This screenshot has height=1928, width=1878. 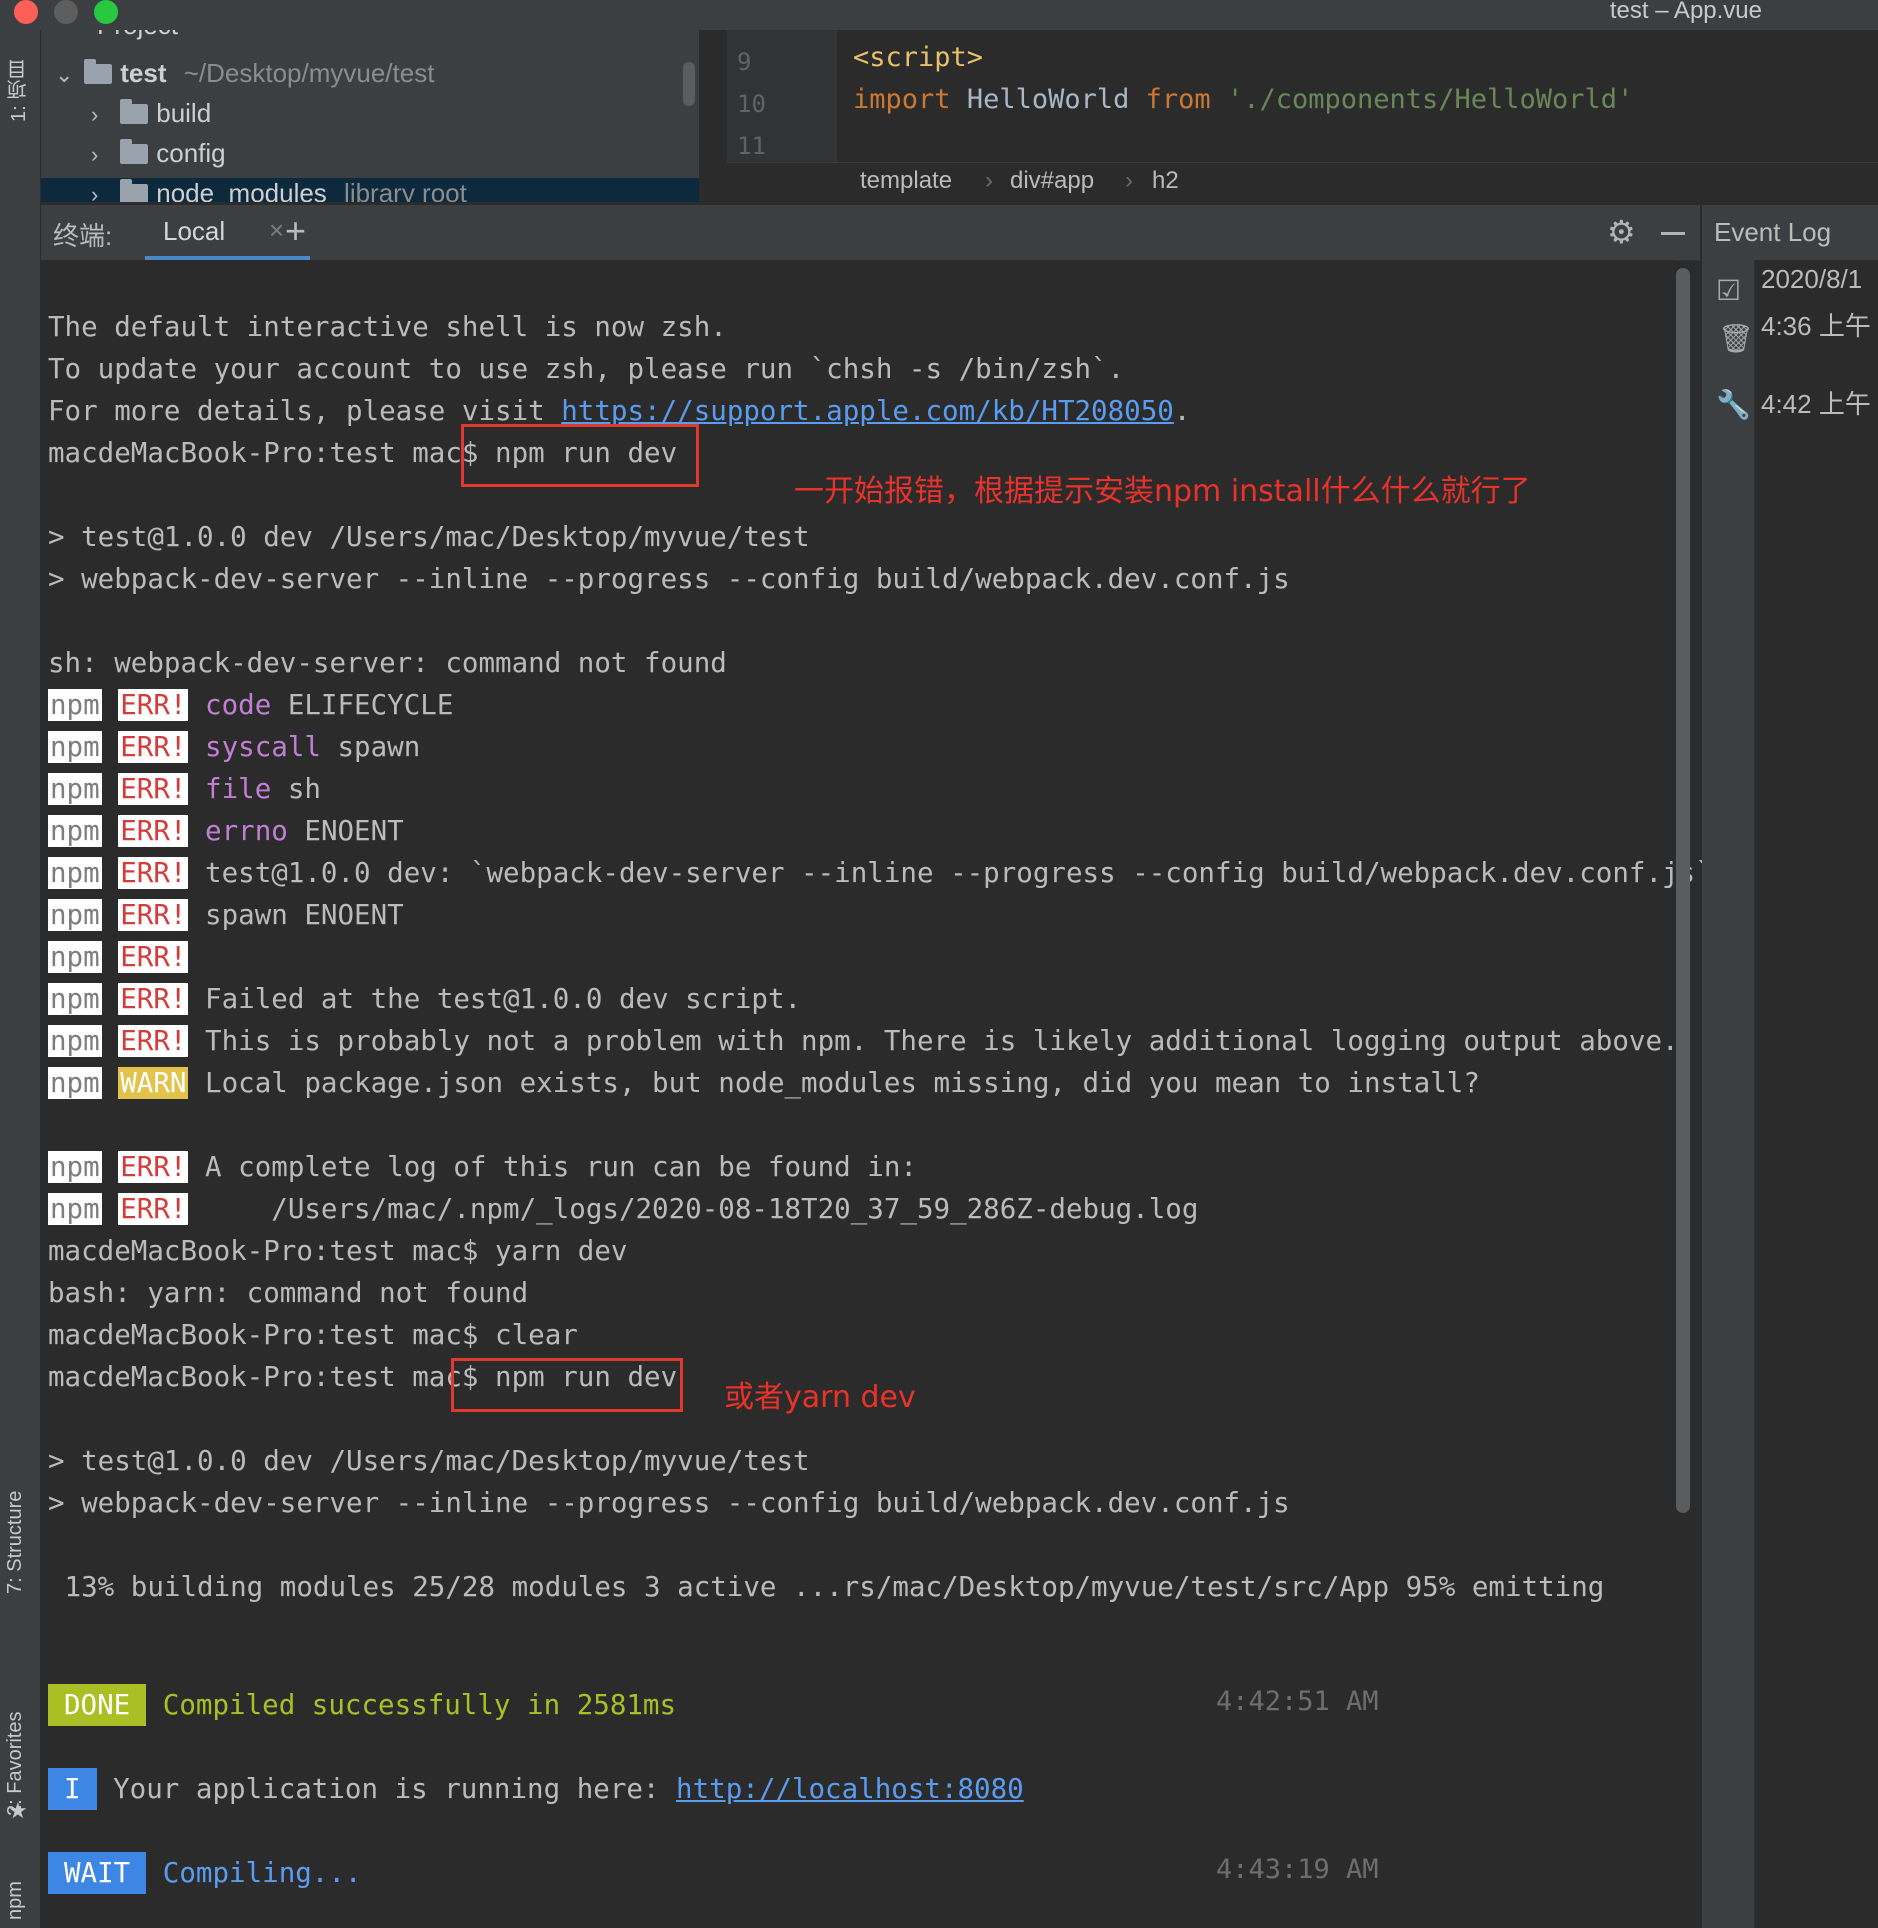 I want to click on project-tool-tab: 1: 项目, so click(x=18, y=79).